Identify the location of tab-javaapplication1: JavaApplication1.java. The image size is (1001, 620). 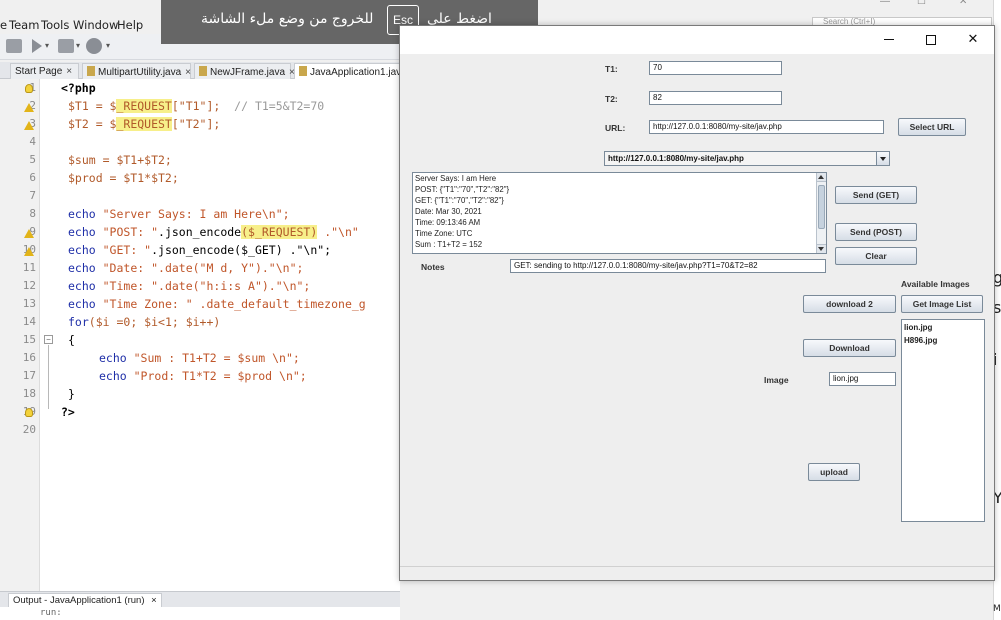
(350, 71).